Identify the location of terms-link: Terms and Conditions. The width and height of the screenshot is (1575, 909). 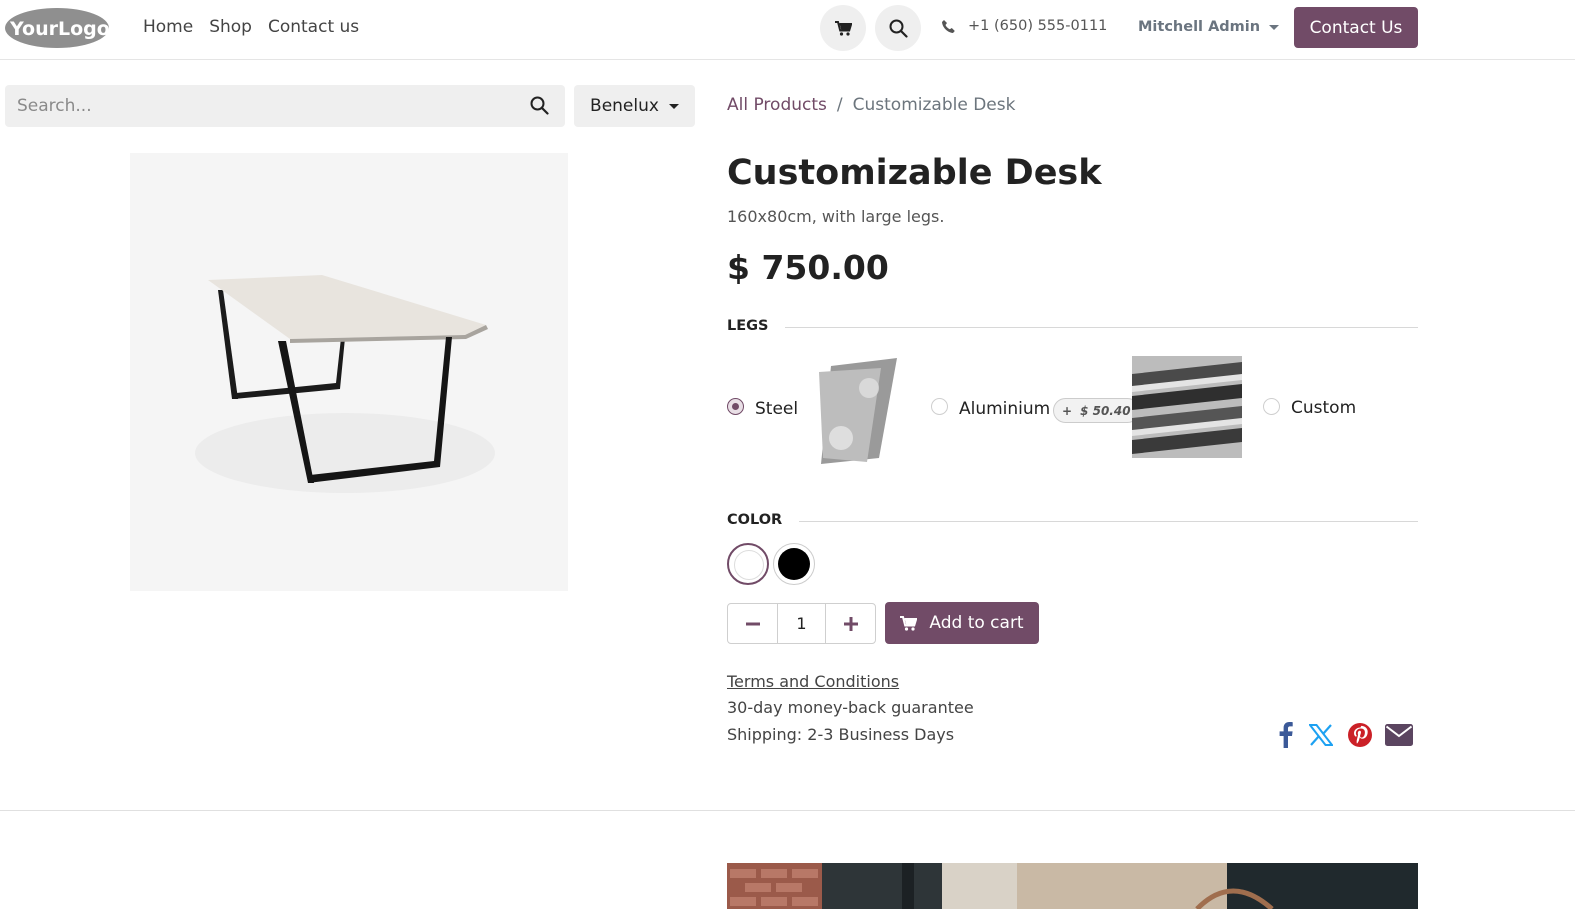
(813, 681).